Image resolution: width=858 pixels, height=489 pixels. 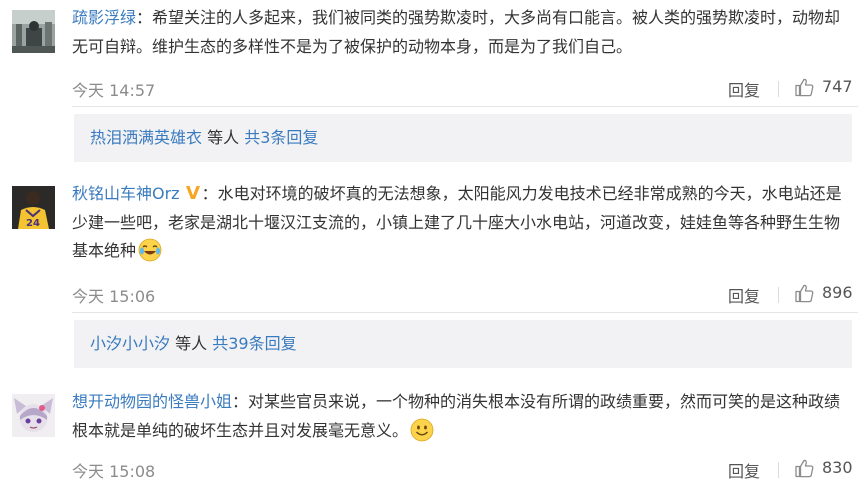 What do you see at coordinates (463, 138) in the screenshot?
I see `reply-thread-box: 热泪洒满英雄衣 等人 共3条回复` at bounding box center [463, 138].